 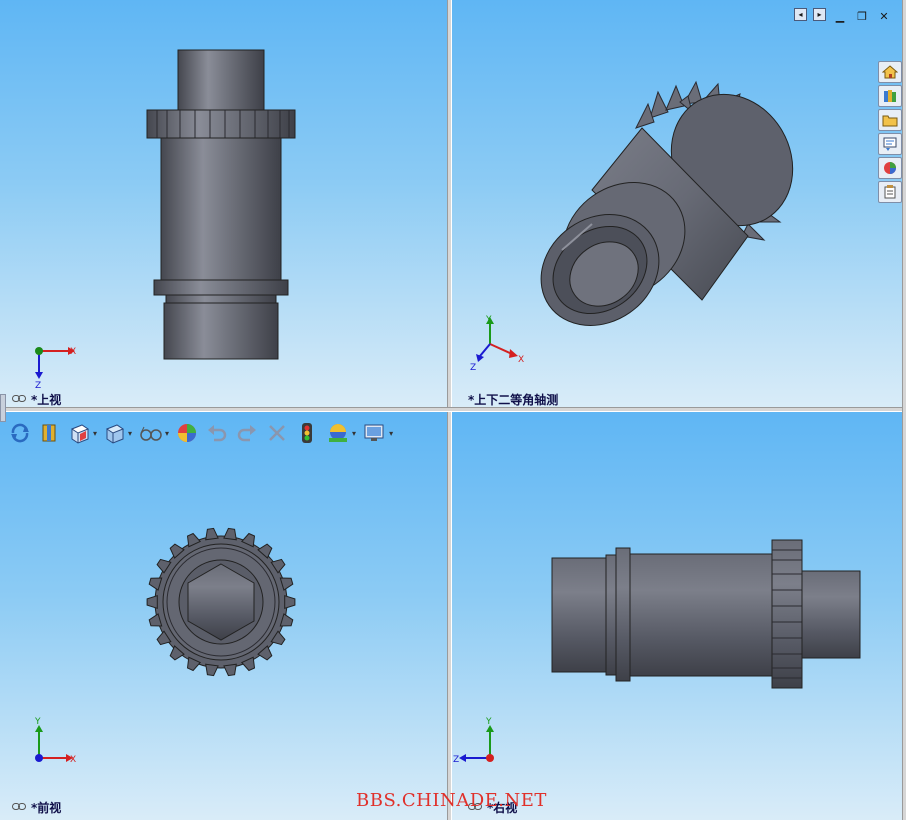 I want to click on task-pane, so click(x=891, y=133).